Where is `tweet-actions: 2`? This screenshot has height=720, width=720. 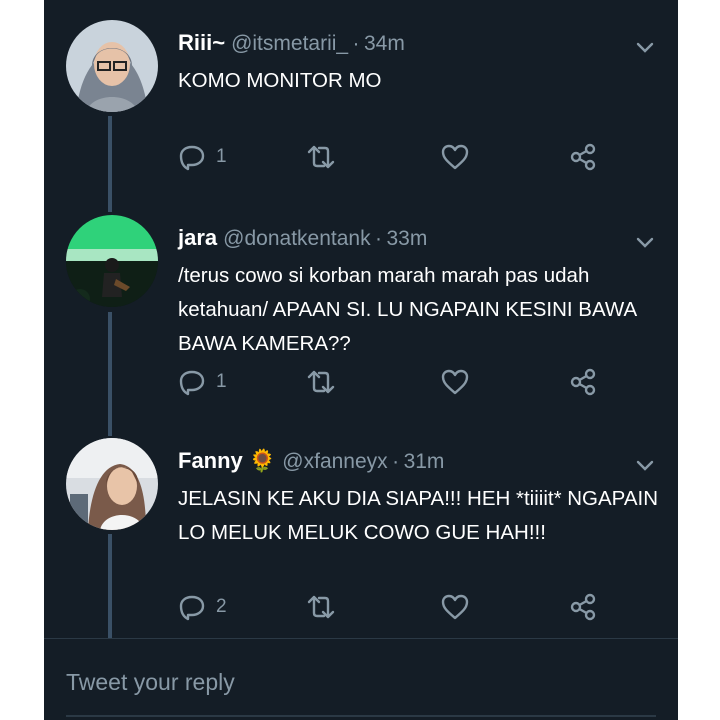
tweet-actions: 2 is located at coordinates (413, 607).